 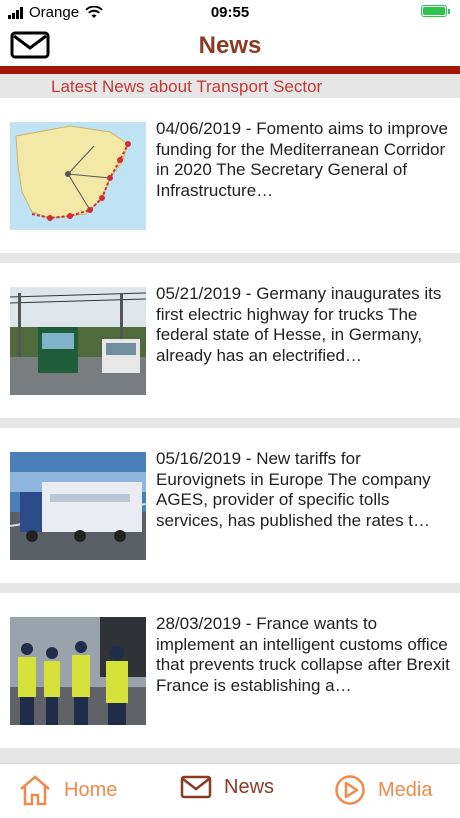 What do you see at coordinates (435, 11) in the screenshot?
I see `battery-icon` at bounding box center [435, 11].